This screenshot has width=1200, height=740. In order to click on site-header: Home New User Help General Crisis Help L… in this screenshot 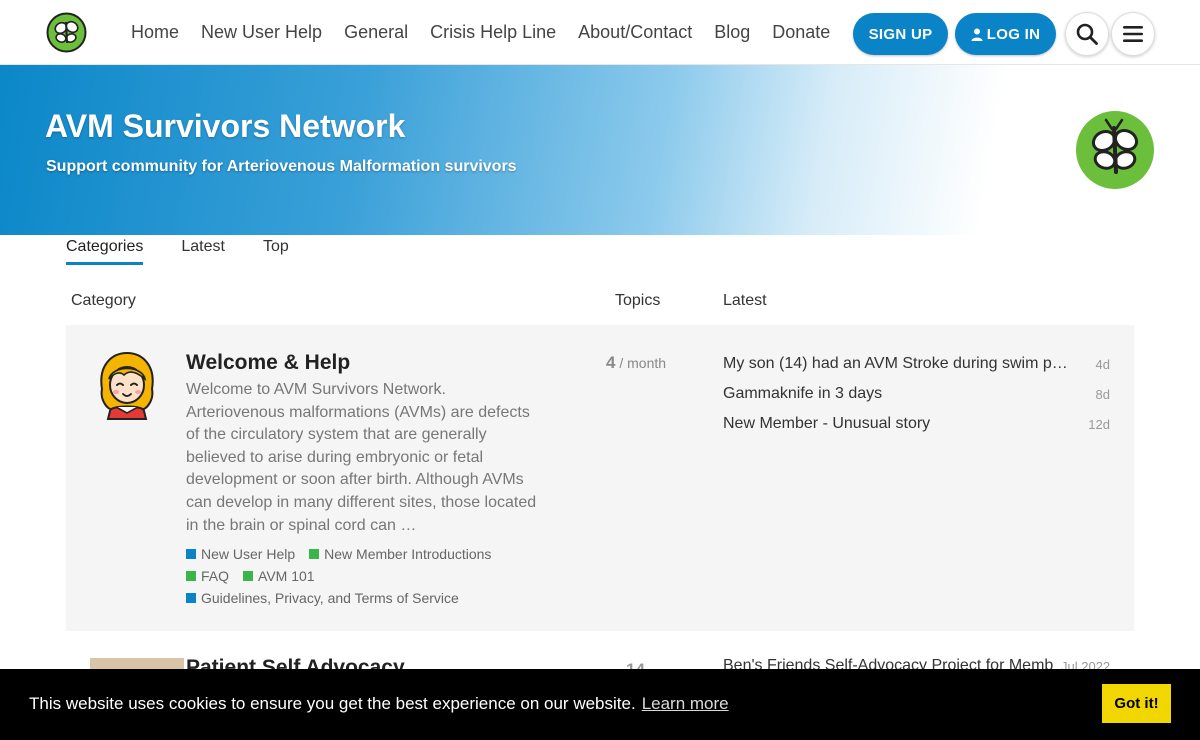, I will do `click(600, 32)`.